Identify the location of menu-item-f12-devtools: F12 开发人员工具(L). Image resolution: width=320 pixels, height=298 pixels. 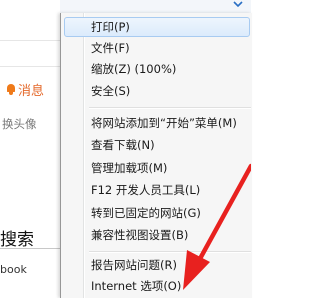
(157, 190).